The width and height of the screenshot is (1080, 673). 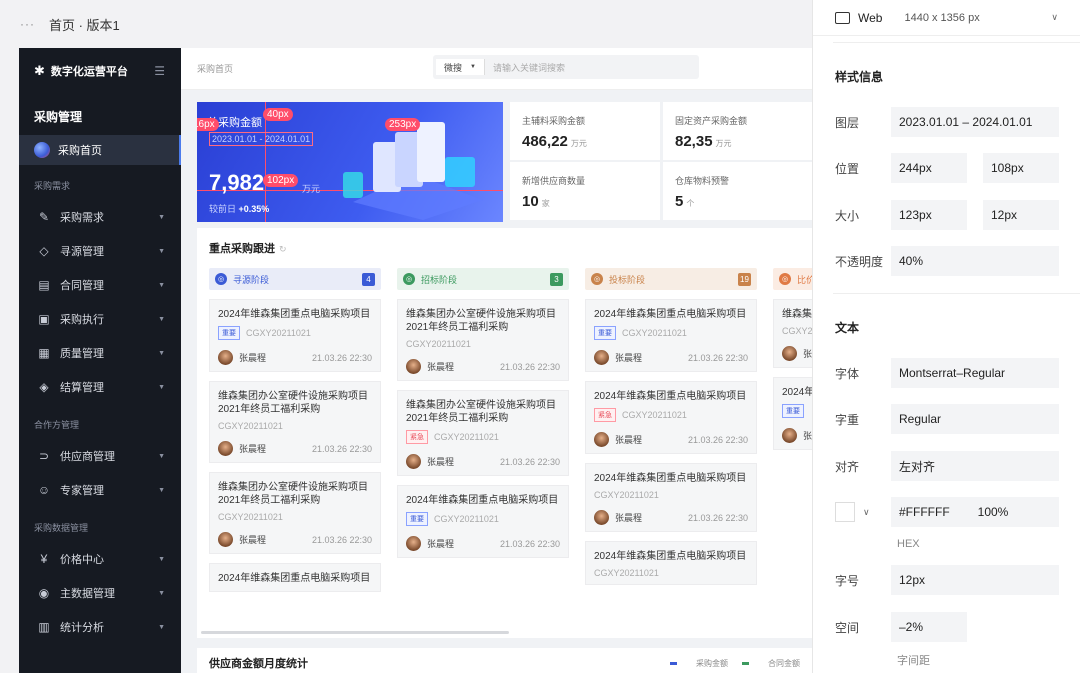 I want to click on sidebar-item: ⊃ 供应商管理 ▼, so click(x=100, y=456).